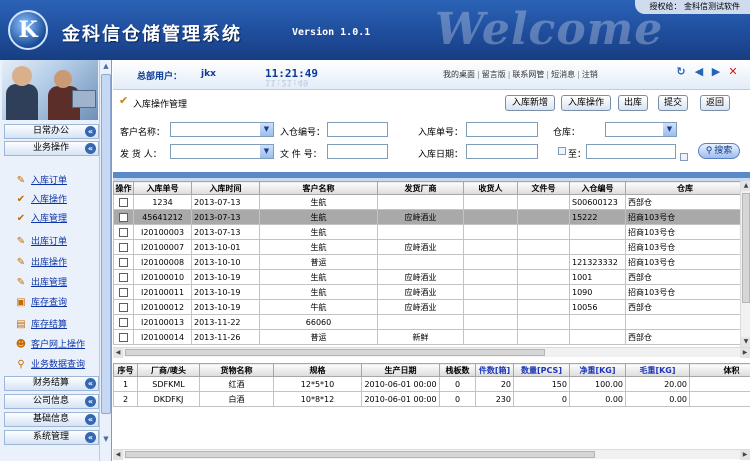 This screenshot has height=461, width=750. I want to click on date-to-input, so click(631, 151).